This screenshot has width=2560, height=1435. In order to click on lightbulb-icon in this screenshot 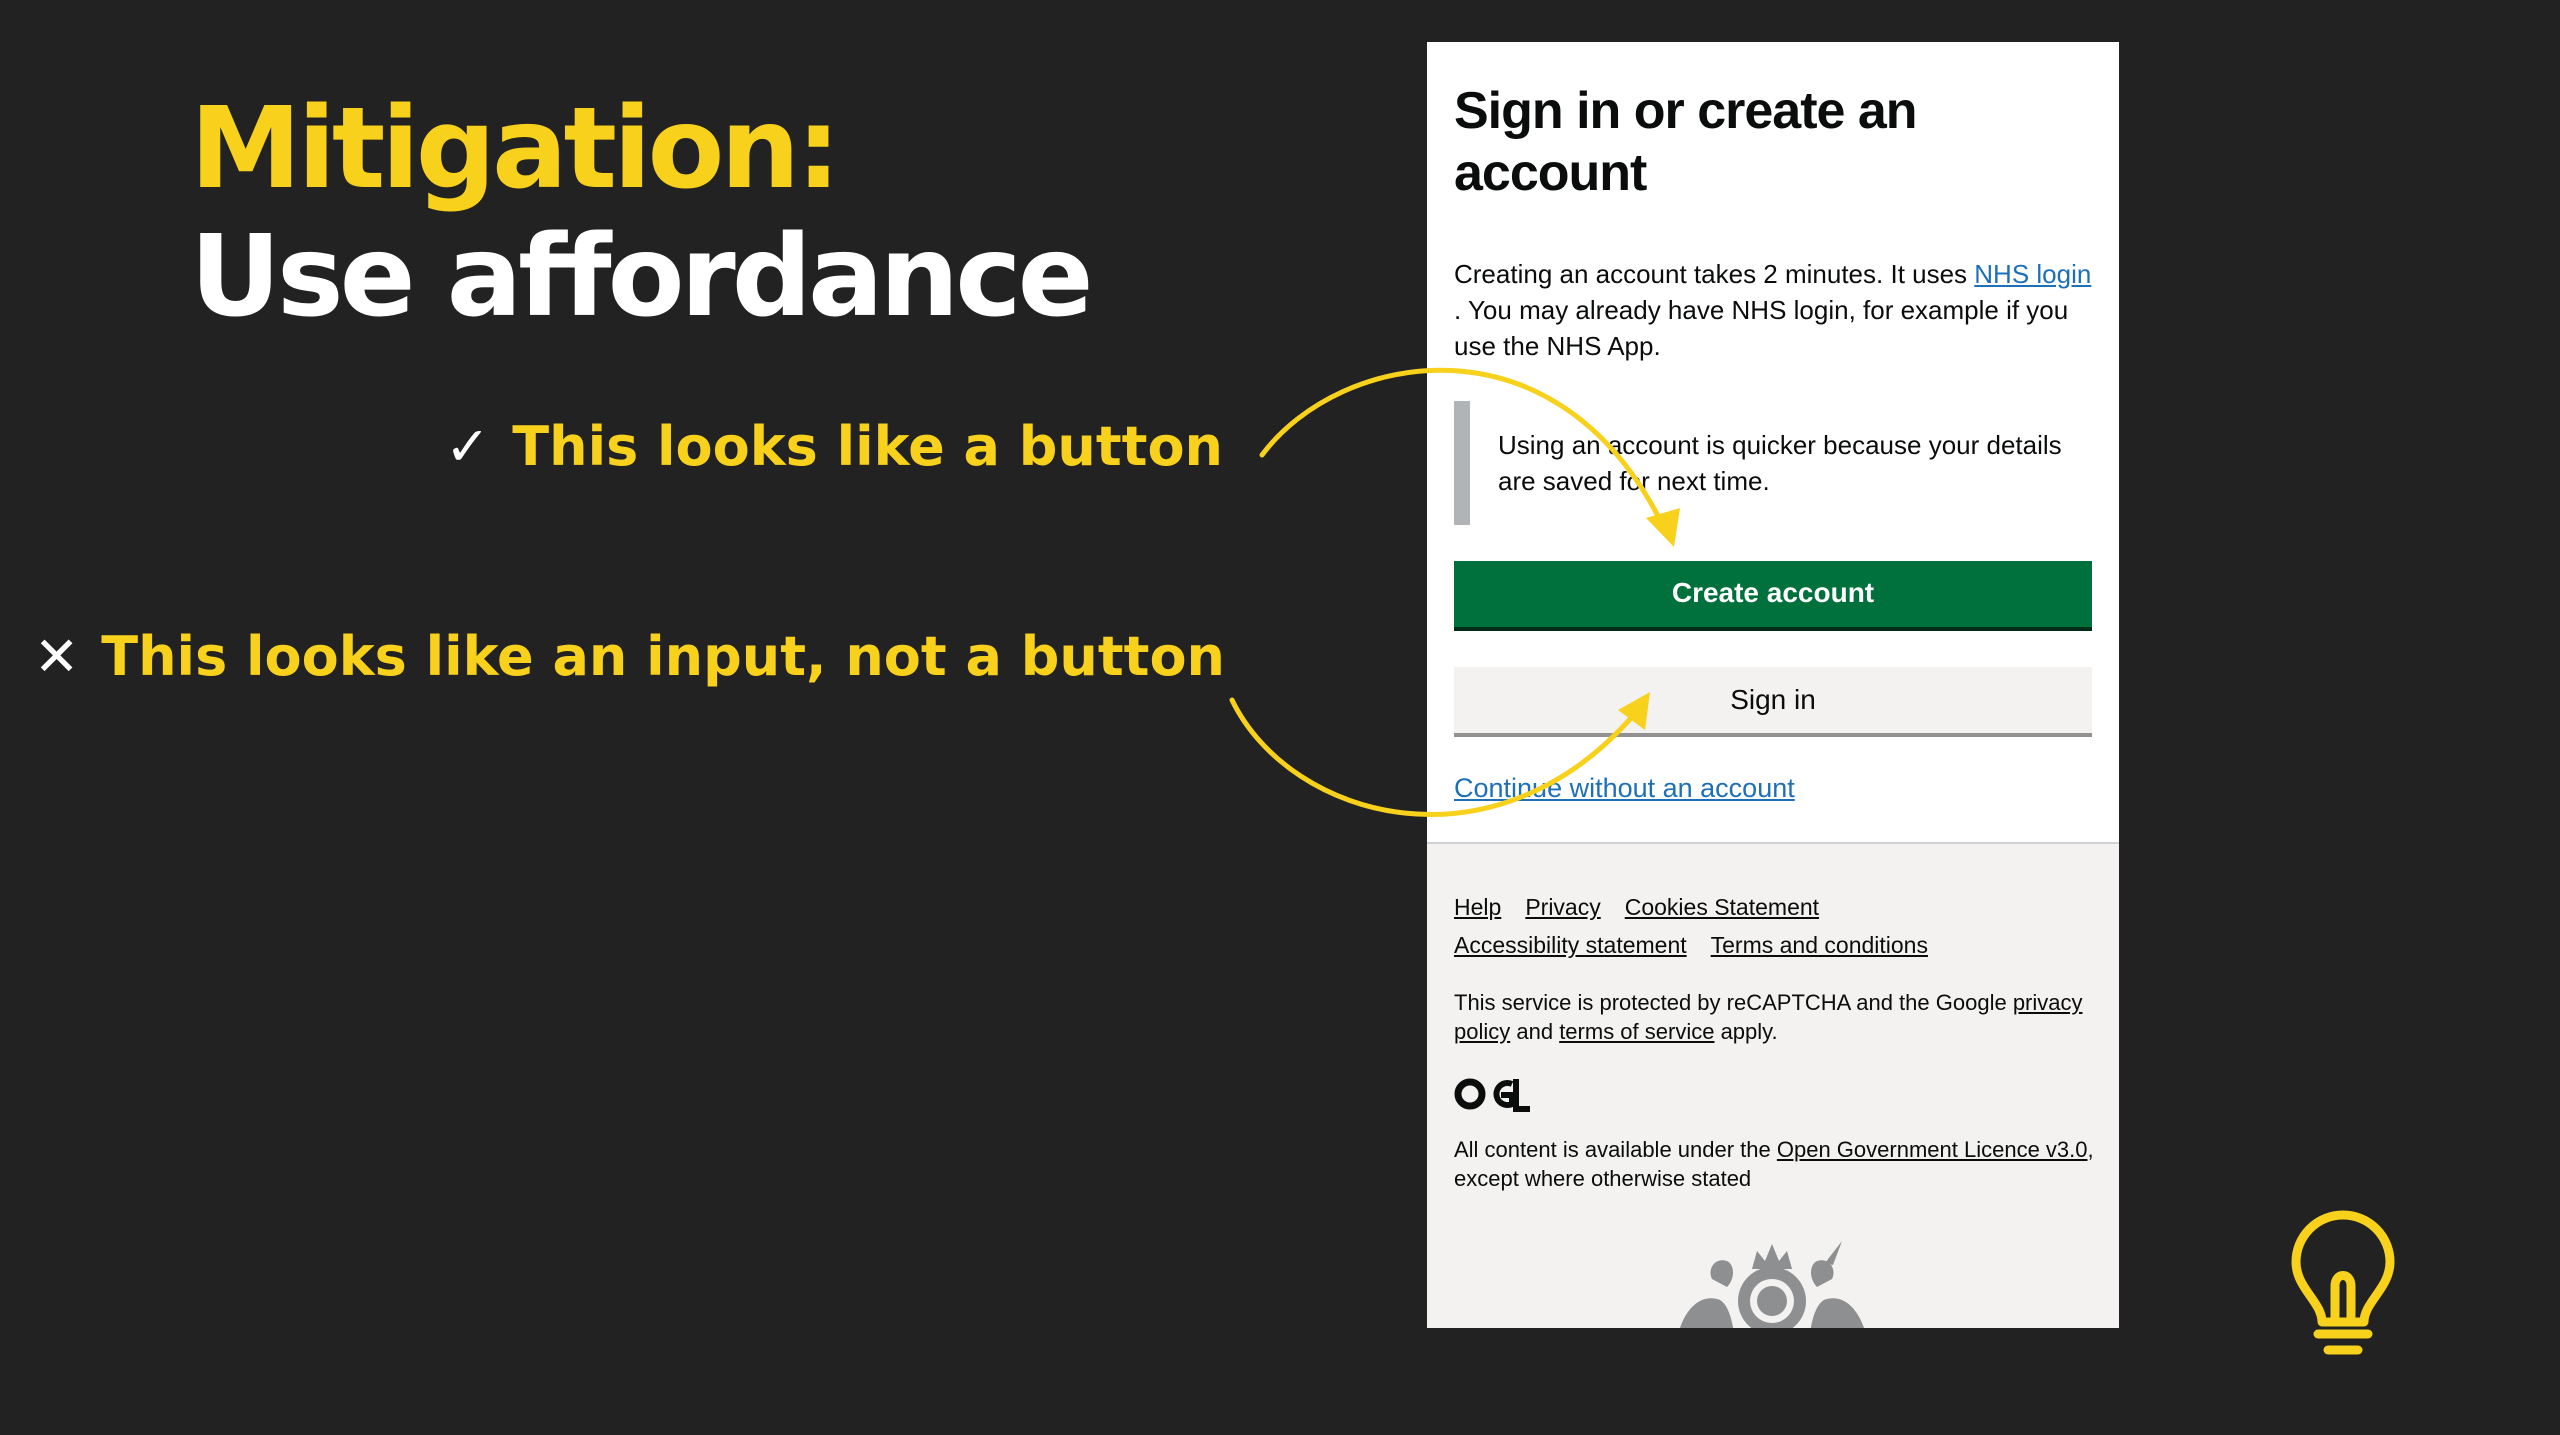, I will do `click(2343, 1282)`.